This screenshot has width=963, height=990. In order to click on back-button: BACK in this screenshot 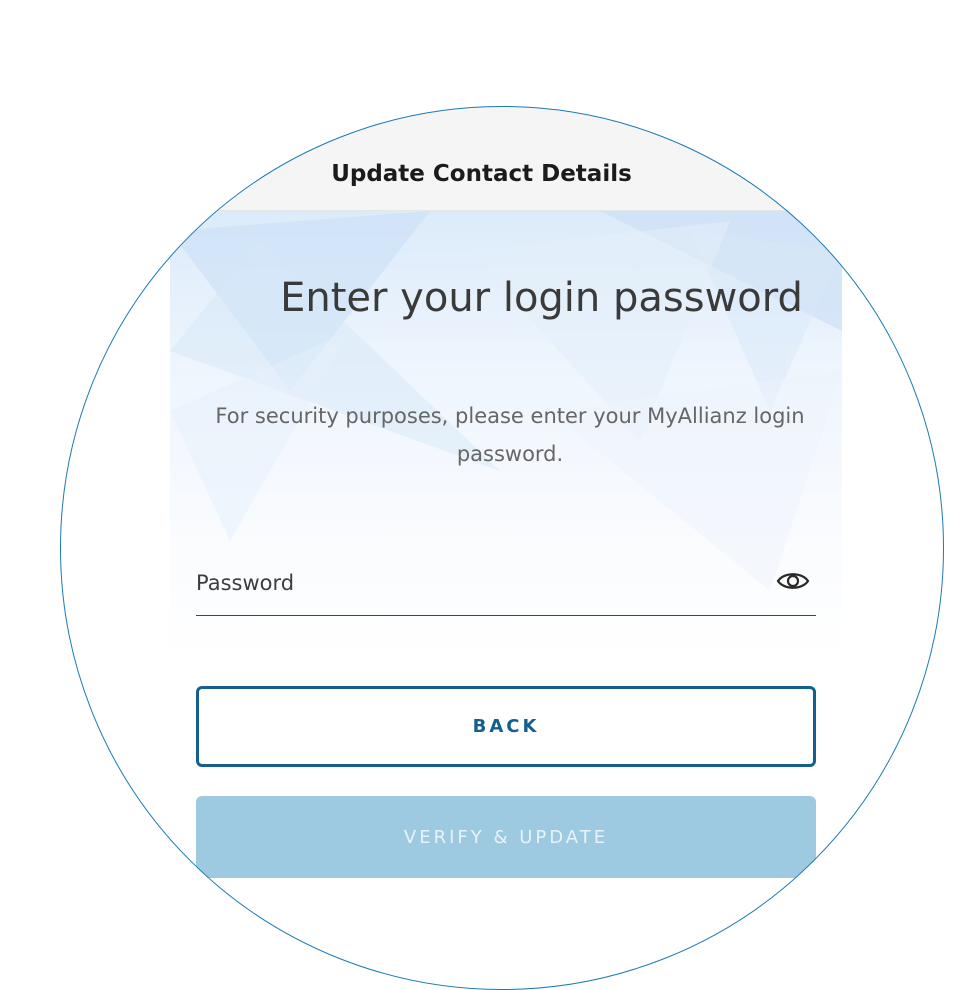, I will do `click(506, 726)`.